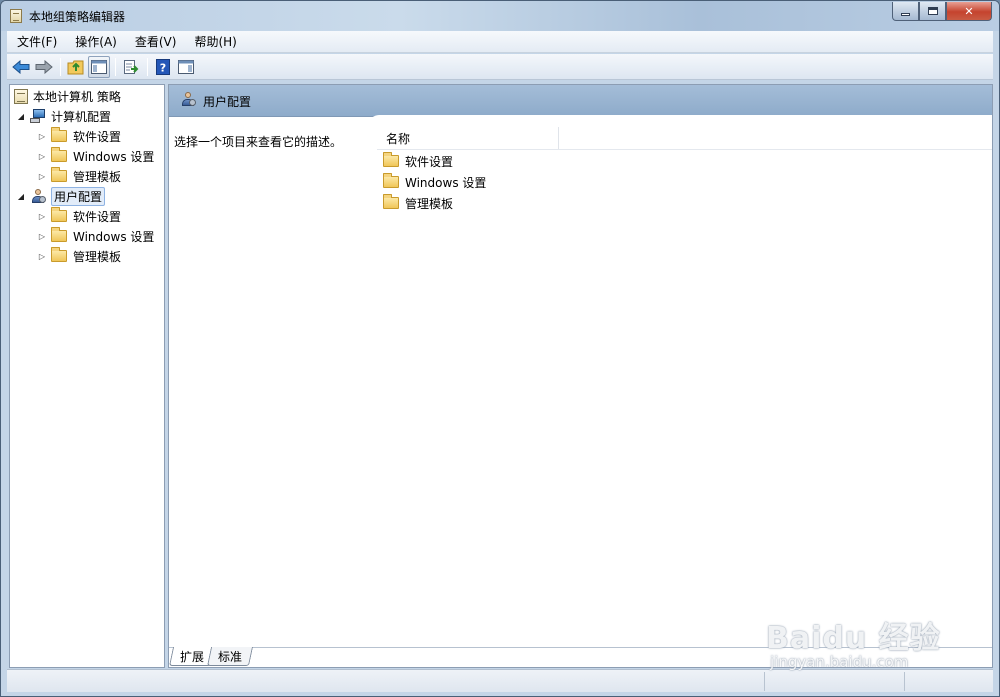  What do you see at coordinates (156, 41) in the screenshot?
I see `menu-view: 查看(V)` at bounding box center [156, 41].